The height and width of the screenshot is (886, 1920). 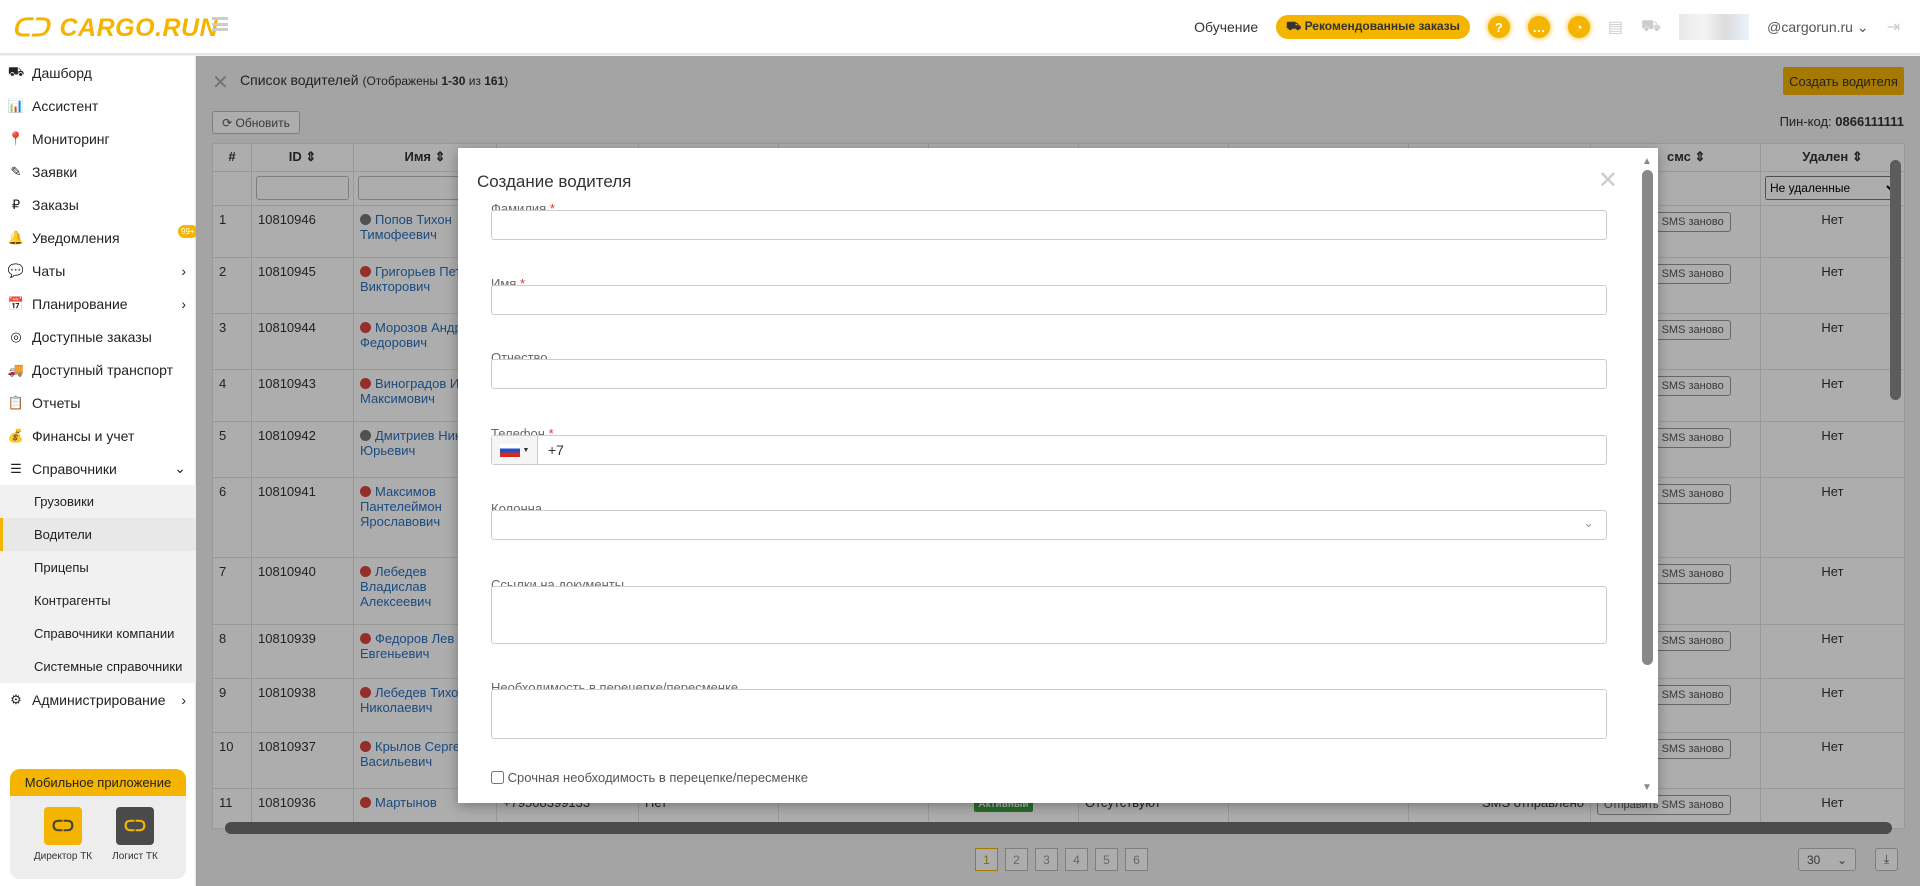 I want to click on sidebar-item: ☰ Справочники ⌄, so click(x=98, y=468).